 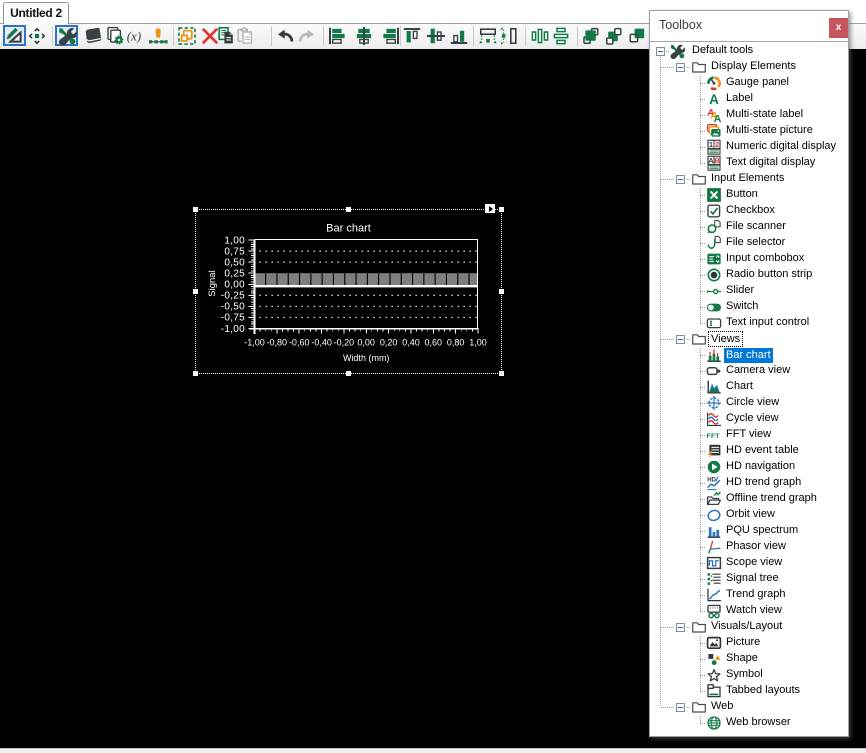 What do you see at coordinates (714, 436) in the screenshot?
I see `svg-text: FFT` at bounding box center [714, 436].